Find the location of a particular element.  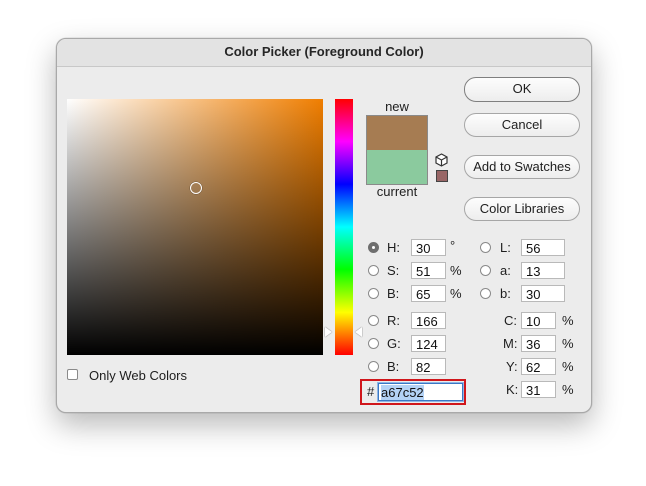

cube-icon is located at coordinates (441, 160).